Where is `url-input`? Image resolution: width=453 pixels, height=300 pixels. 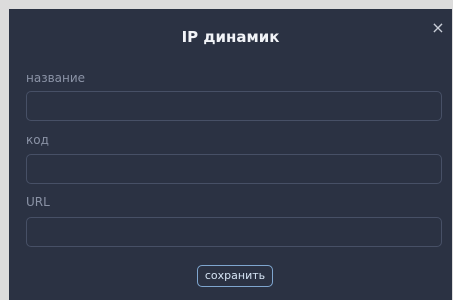
url-input is located at coordinates (234, 232).